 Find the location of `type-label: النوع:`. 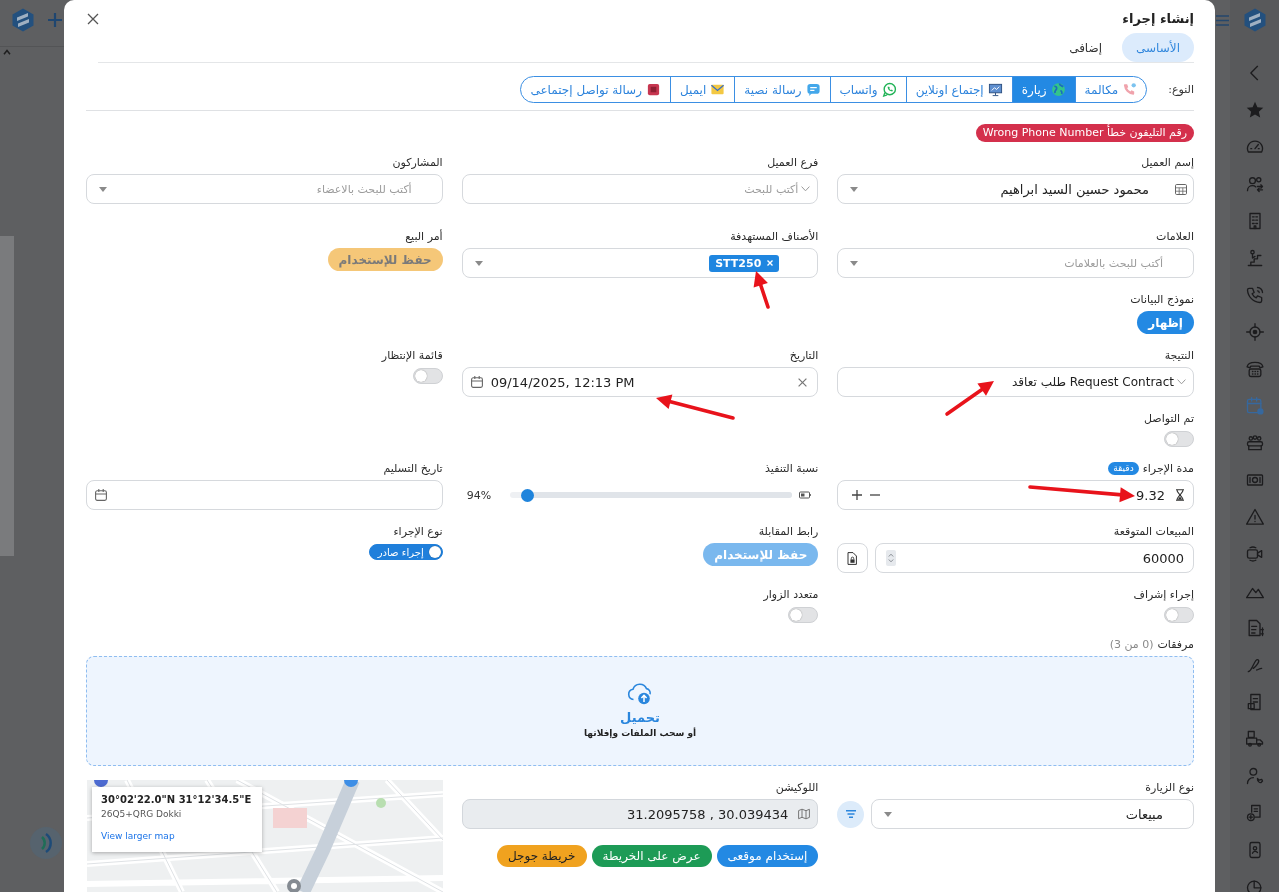

type-label: النوع: is located at coordinates (1181, 89).